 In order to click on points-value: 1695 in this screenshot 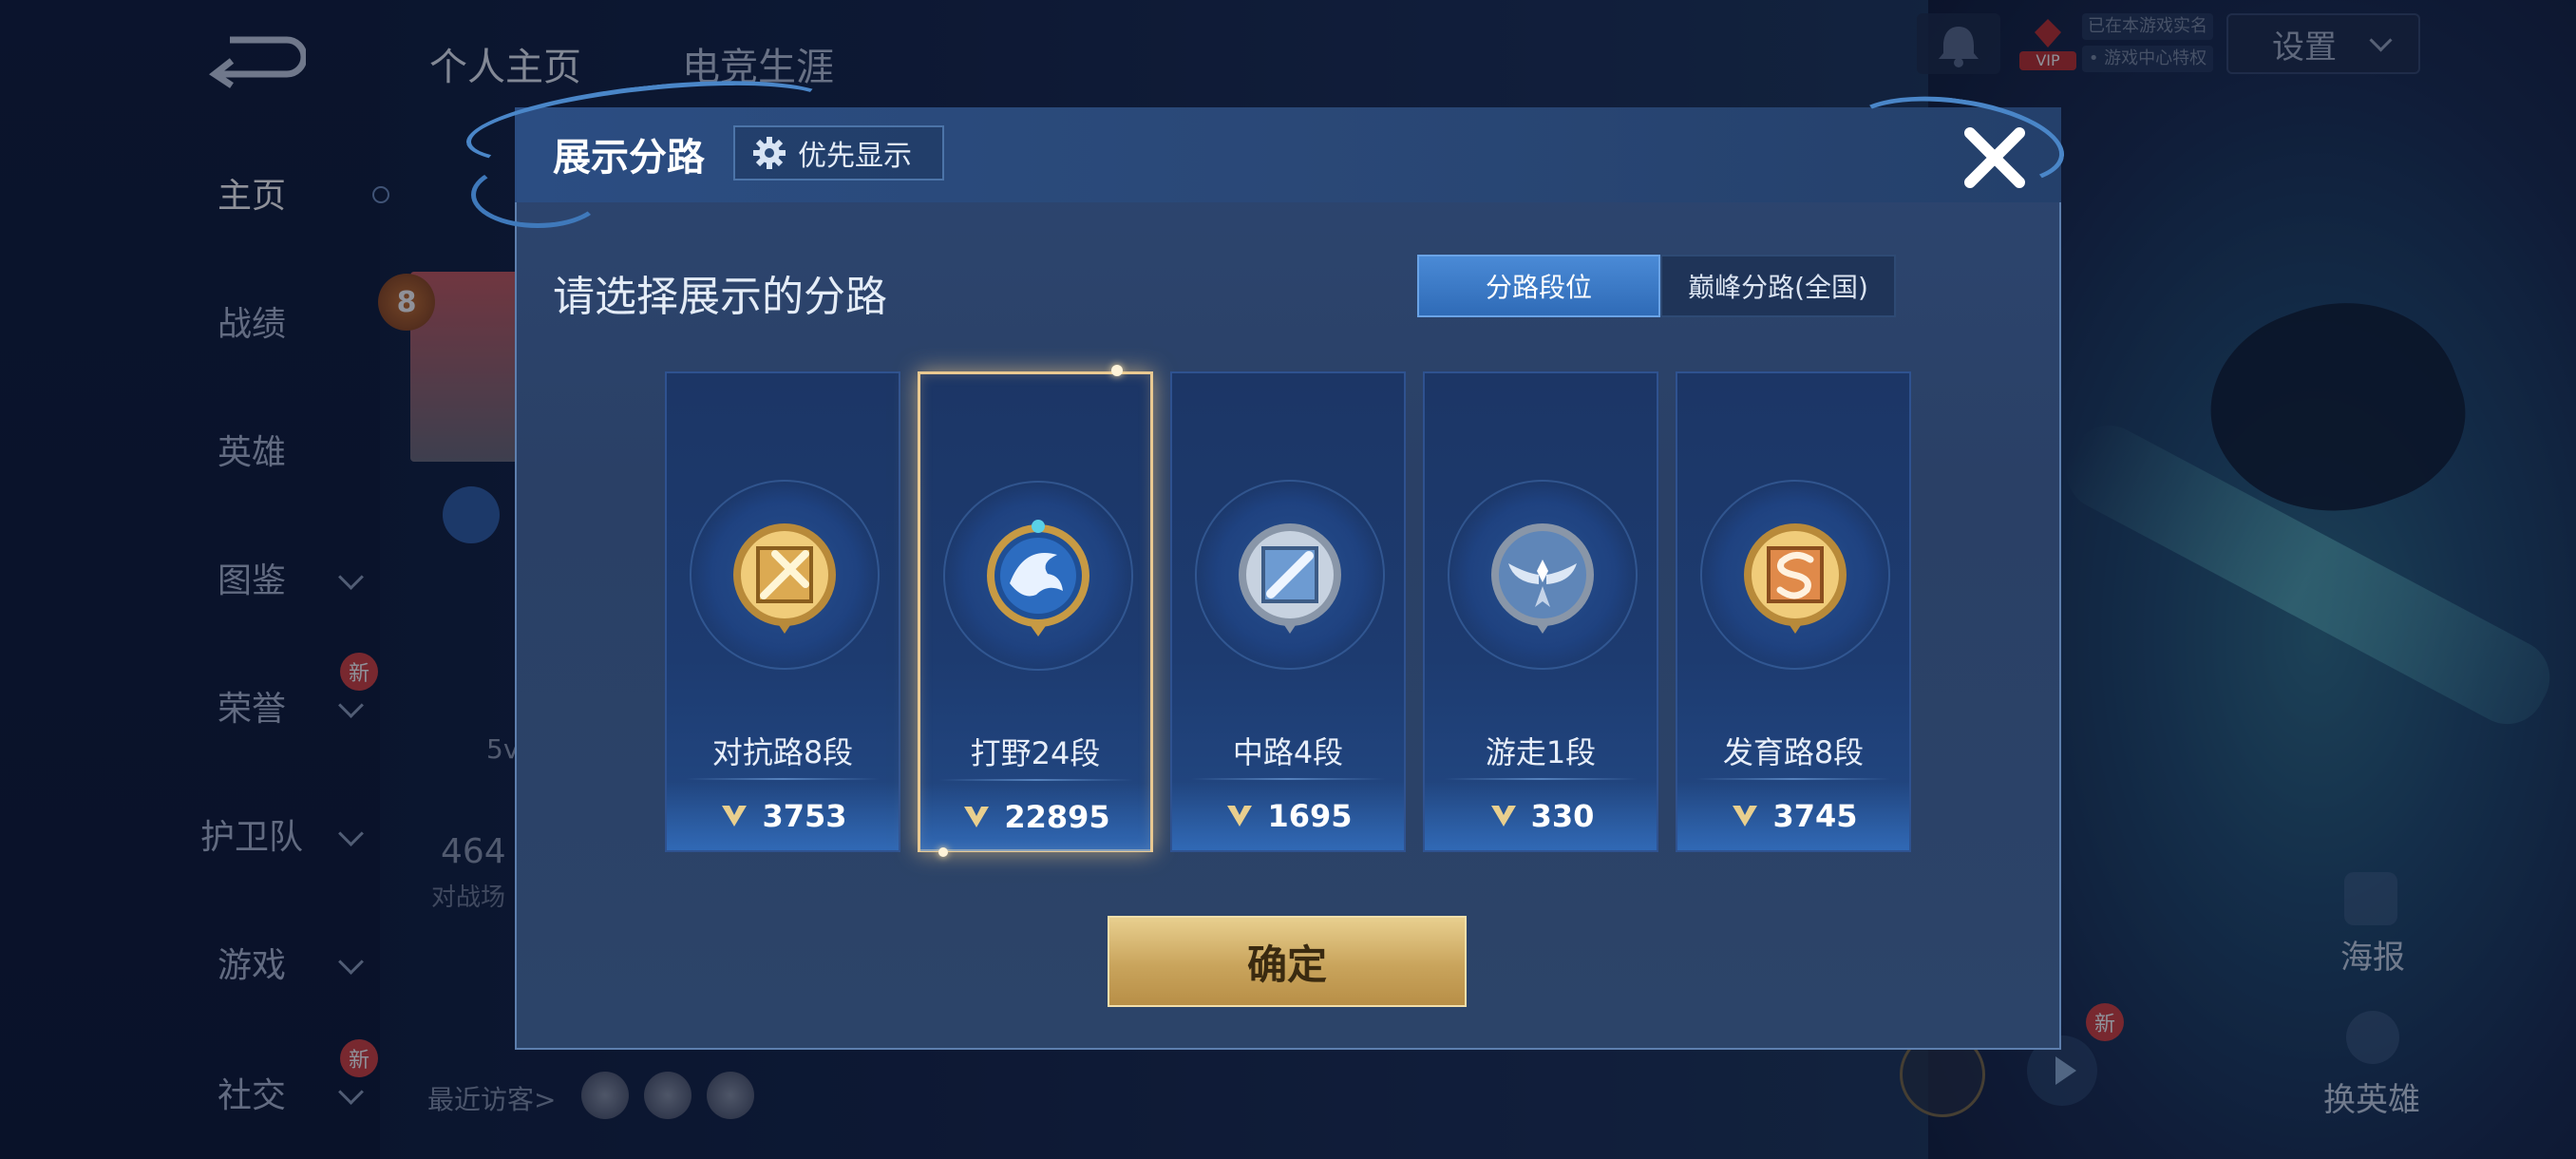, I will do `click(1310, 816)`.